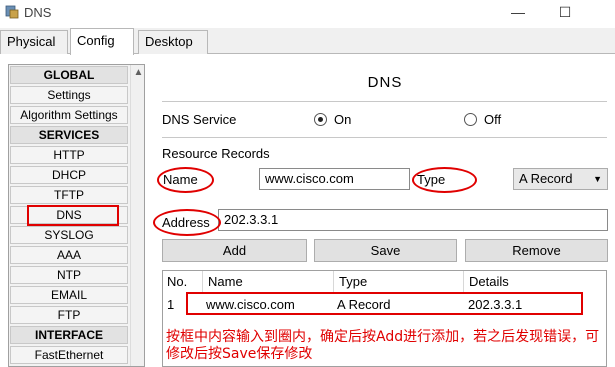 The image size is (615, 367). What do you see at coordinates (173, 42) in the screenshot?
I see `tab-desktop: Desktop` at bounding box center [173, 42].